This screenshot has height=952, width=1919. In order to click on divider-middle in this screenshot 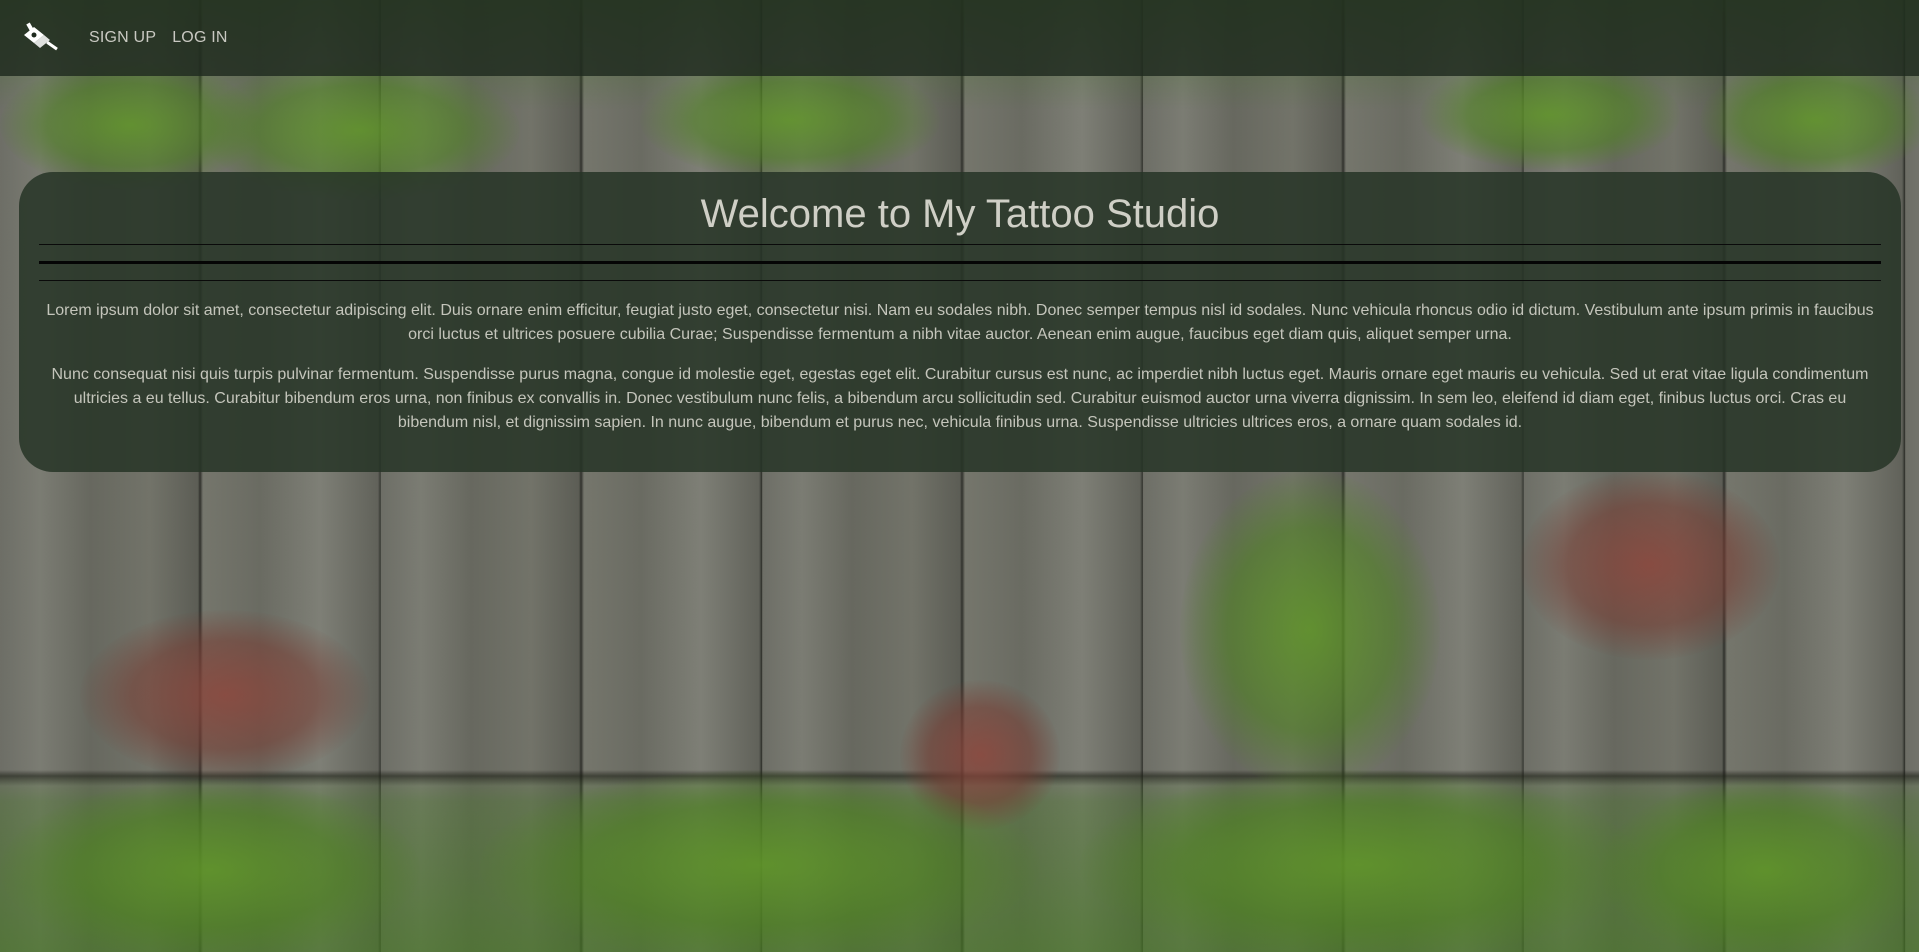, I will do `click(960, 262)`.